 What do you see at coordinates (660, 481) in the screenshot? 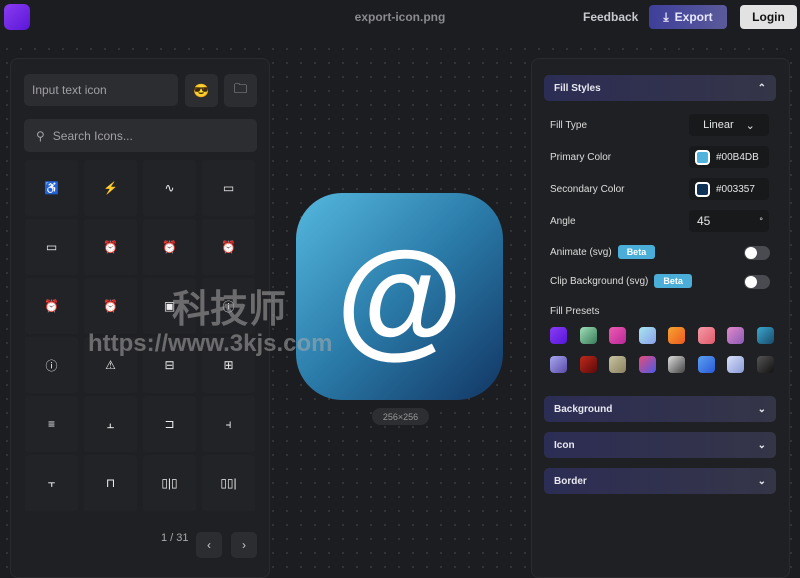
I see `border-section: Border ⌄` at bounding box center [660, 481].